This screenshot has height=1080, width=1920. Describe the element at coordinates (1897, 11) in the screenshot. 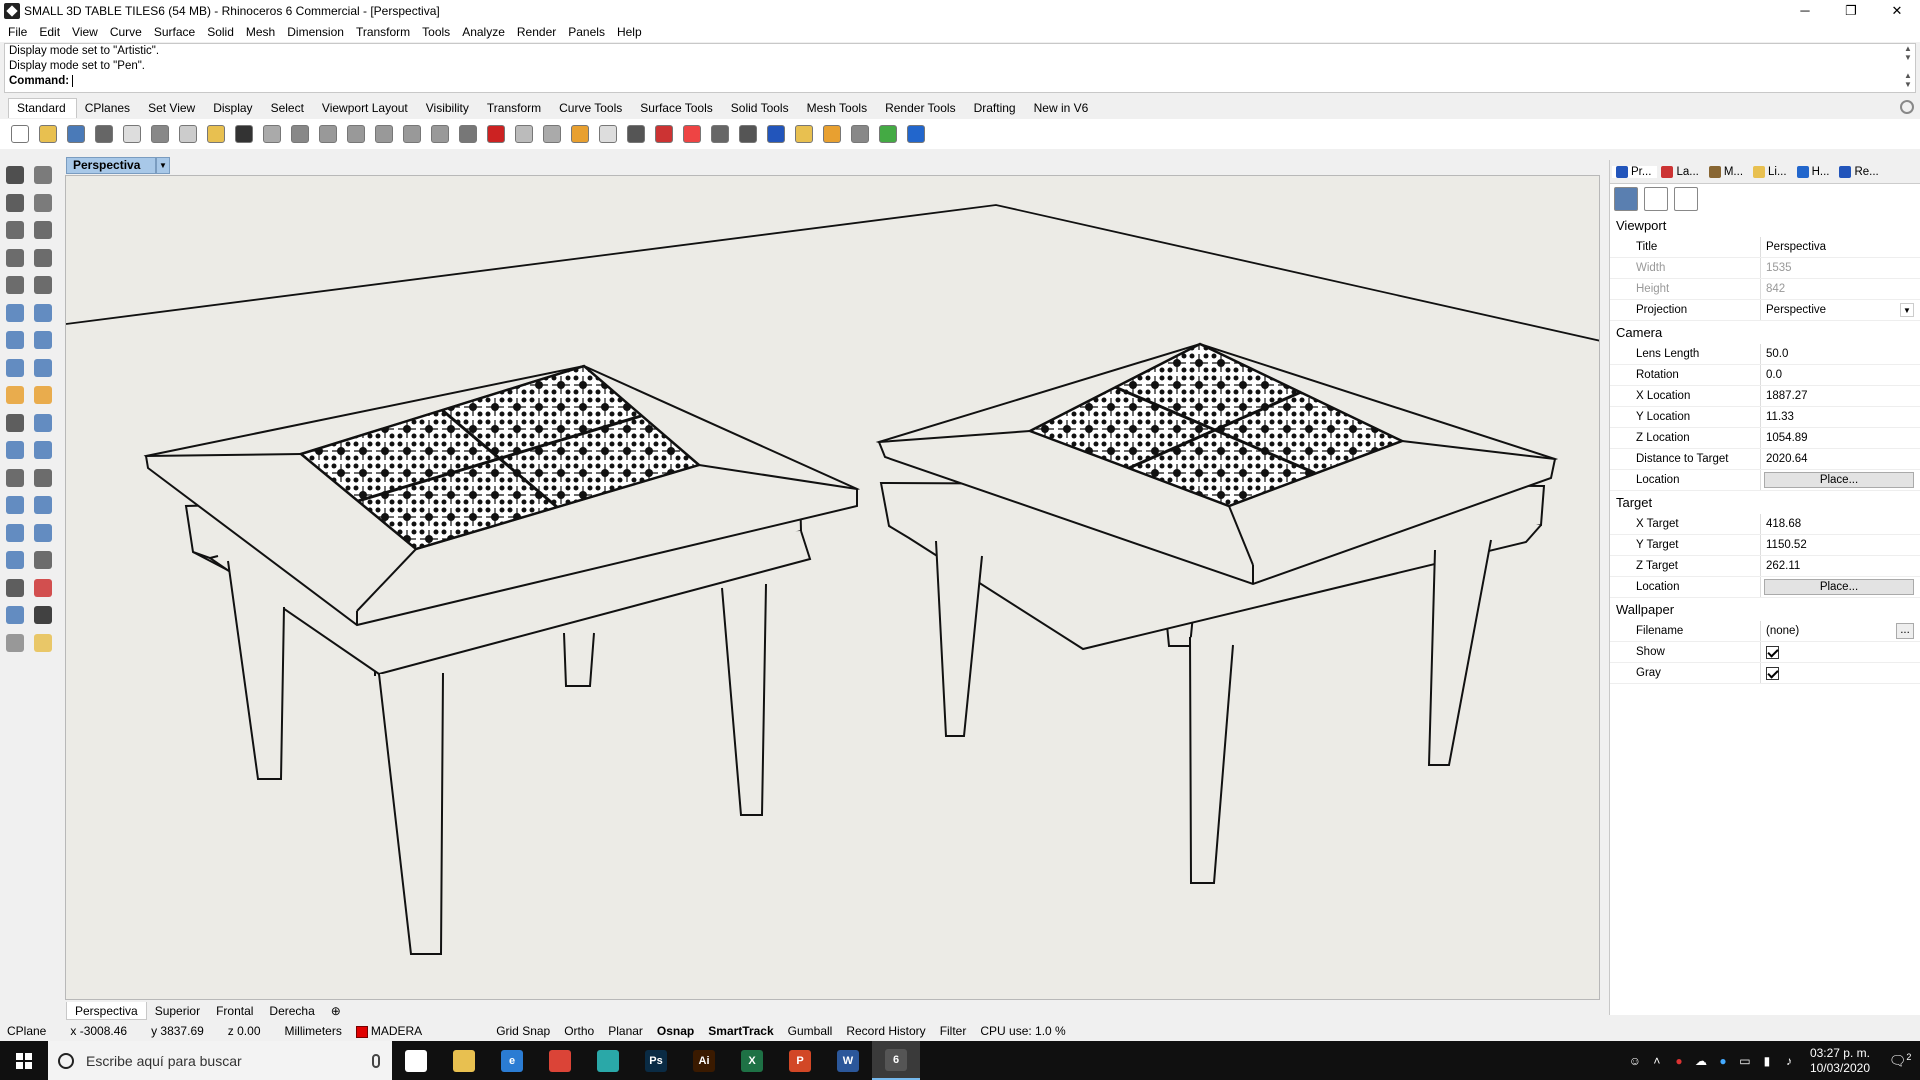

I see `close-button: ✕` at that location.